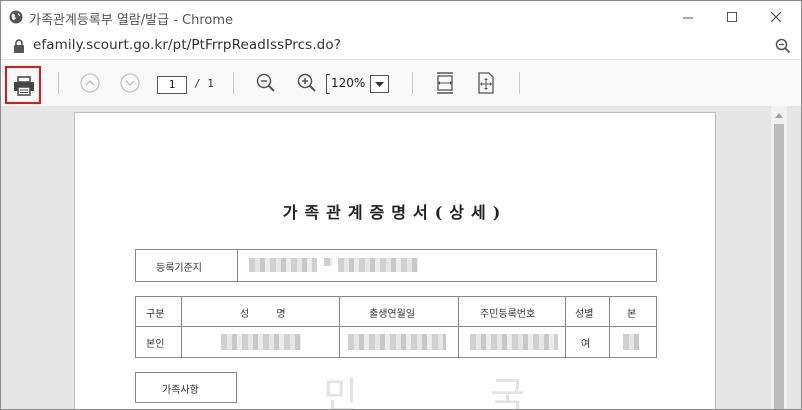 This screenshot has height=410, width=802. What do you see at coordinates (401, 83) in the screenshot?
I see `pdf-toolbar: 1 / 1 120%` at bounding box center [401, 83].